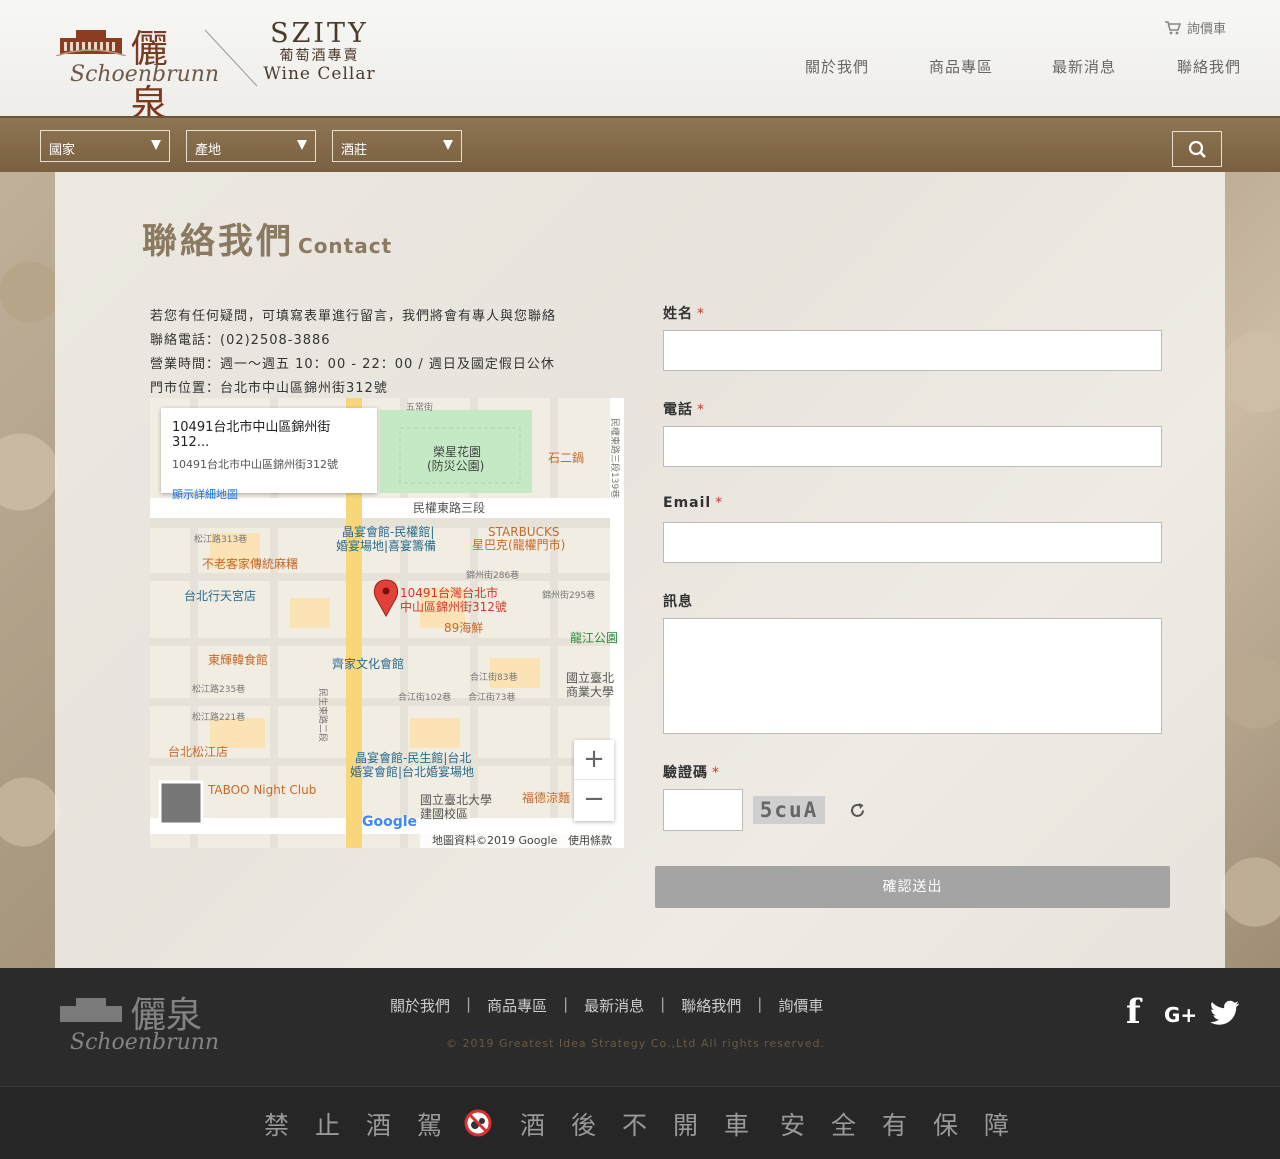 Image resolution: width=1280 pixels, height=1159 pixels. Describe the element at coordinates (912, 542) in the screenshot. I see `email-input` at that location.